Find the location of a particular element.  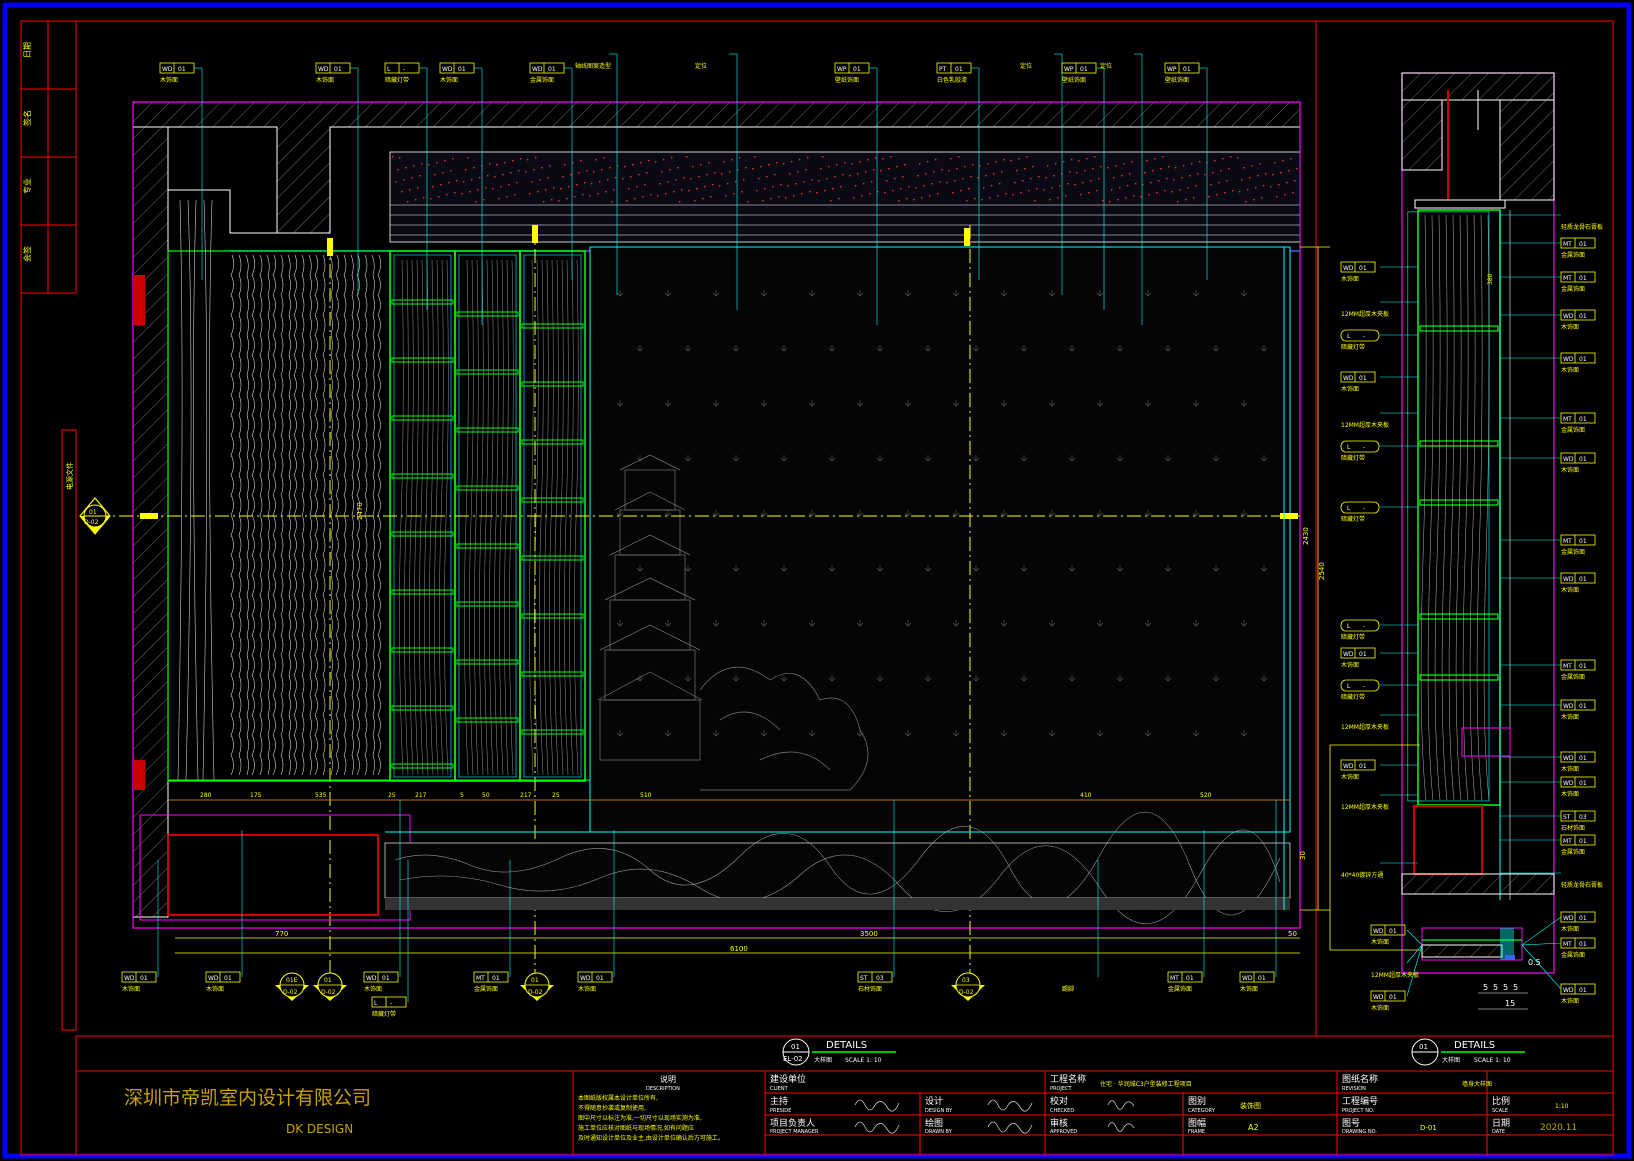

bottom-tag-7-badge-label: 踢脚 is located at coordinates (1068, 989).